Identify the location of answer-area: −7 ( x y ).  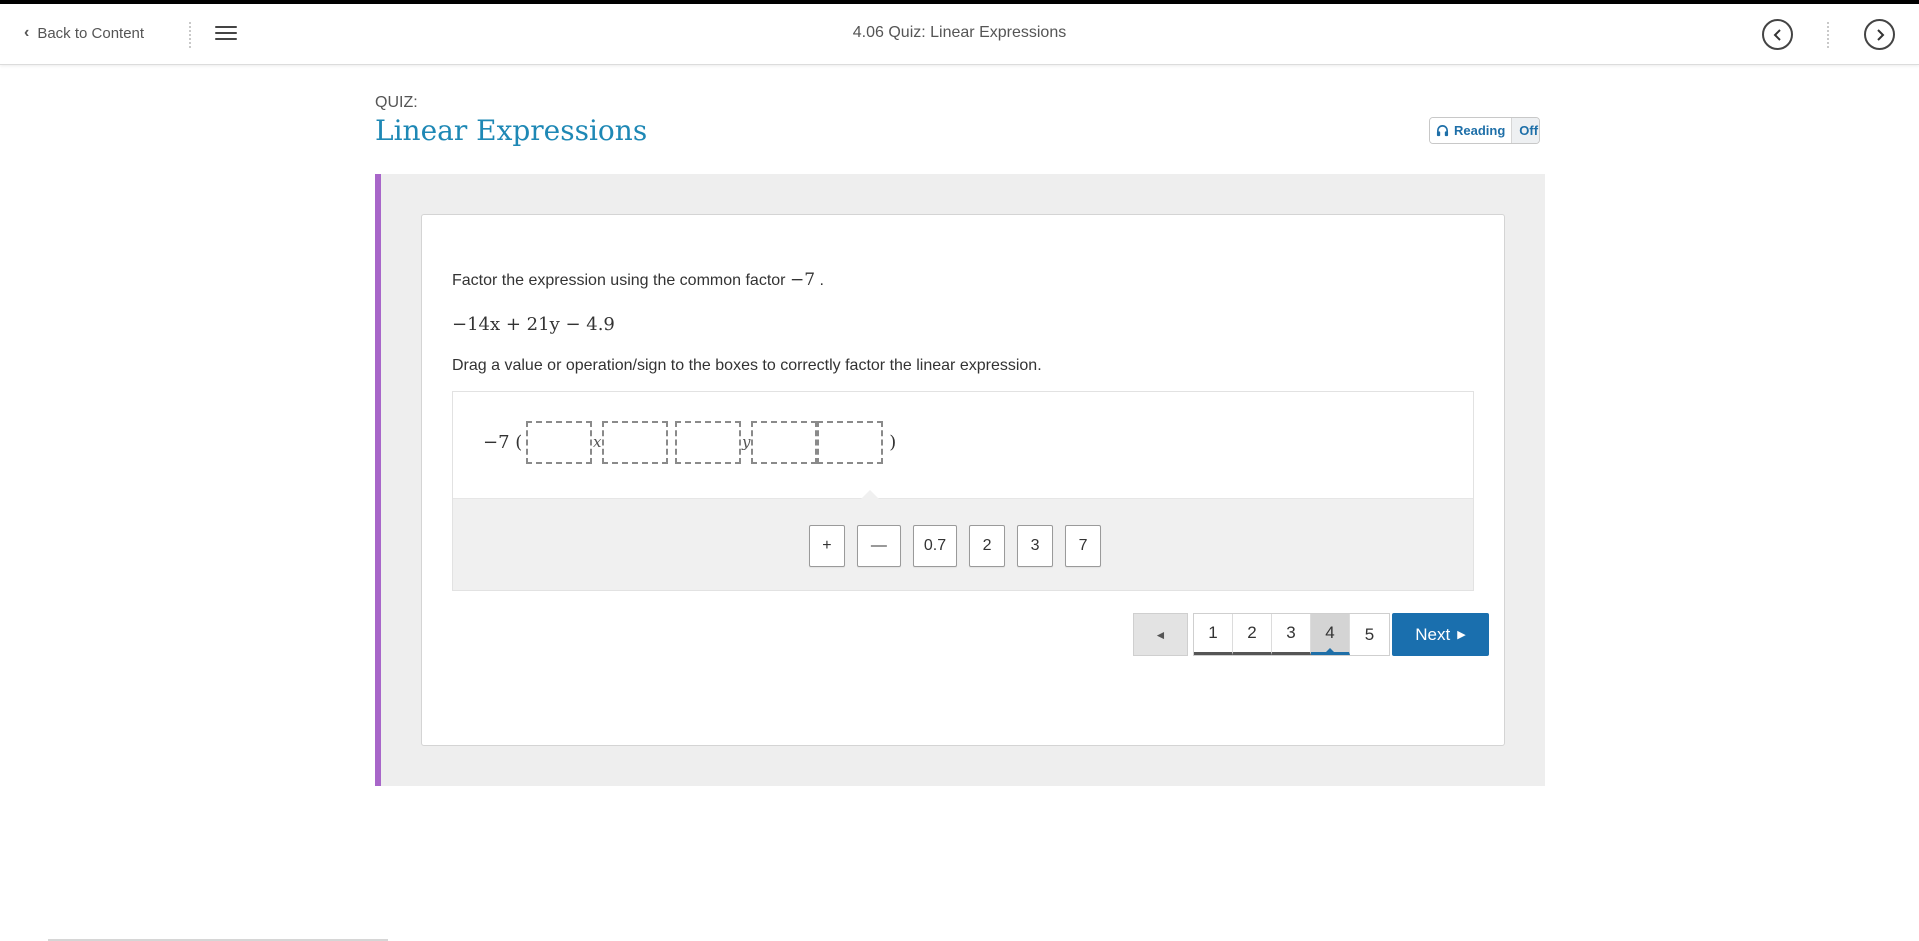
(963, 445).